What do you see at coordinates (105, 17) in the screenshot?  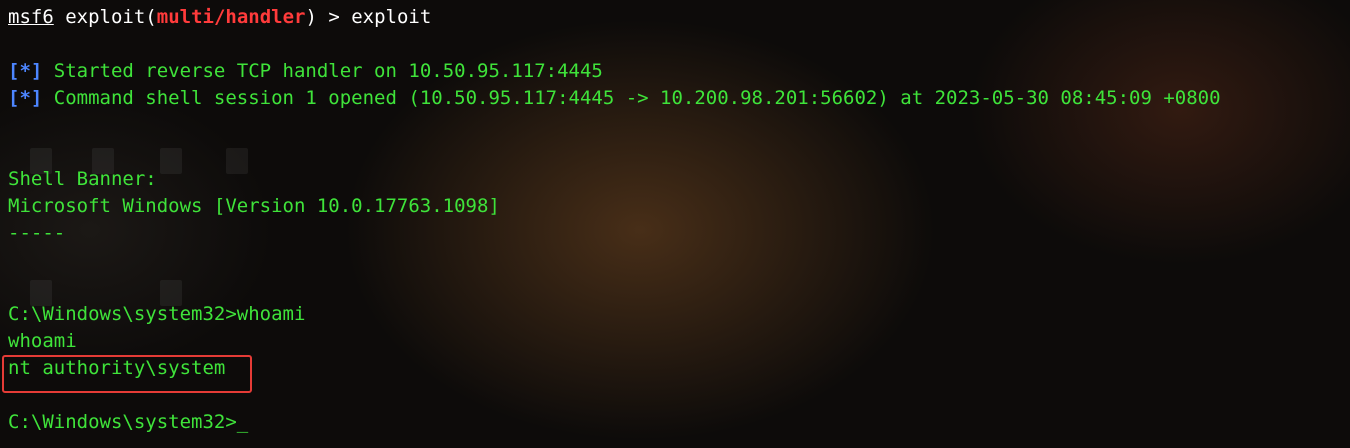 I see `msf-prompt-command-word: exploit` at bounding box center [105, 17].